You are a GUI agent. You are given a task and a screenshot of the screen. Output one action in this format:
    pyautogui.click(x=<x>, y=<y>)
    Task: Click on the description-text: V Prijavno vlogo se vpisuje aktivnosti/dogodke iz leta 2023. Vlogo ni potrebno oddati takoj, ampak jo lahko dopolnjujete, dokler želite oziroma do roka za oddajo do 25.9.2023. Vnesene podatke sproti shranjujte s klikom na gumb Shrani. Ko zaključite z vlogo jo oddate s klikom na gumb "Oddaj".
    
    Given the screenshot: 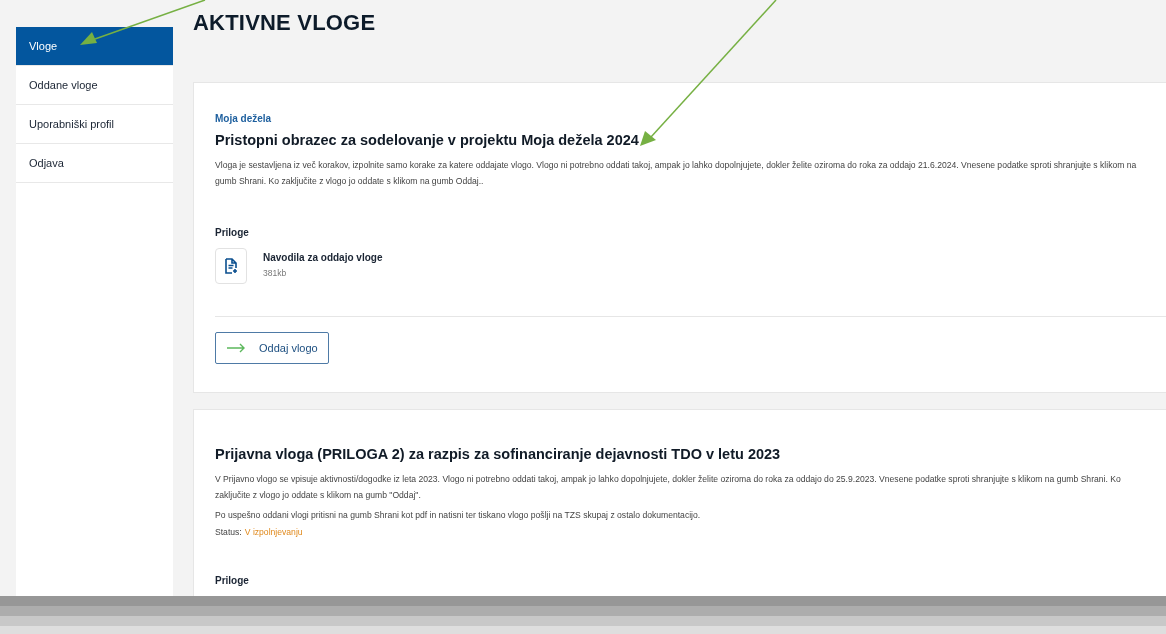 What is the action you would take?
    pyautogui.click(x=668, y=487)
    